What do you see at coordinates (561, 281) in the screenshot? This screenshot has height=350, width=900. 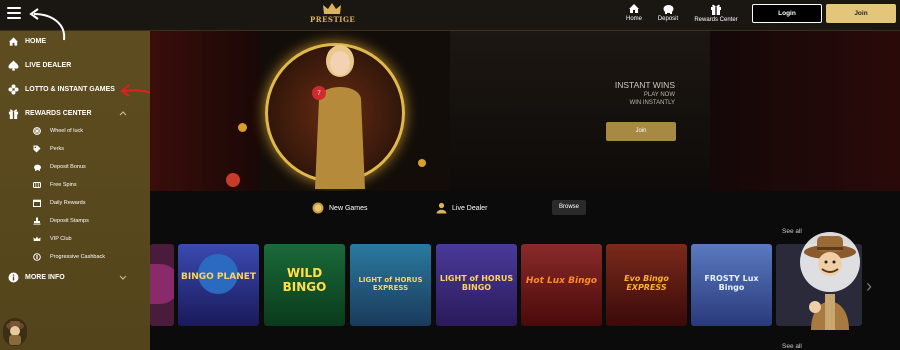 I see `game-title: Hot Lux Bingo` at bounding box center [561, 281].